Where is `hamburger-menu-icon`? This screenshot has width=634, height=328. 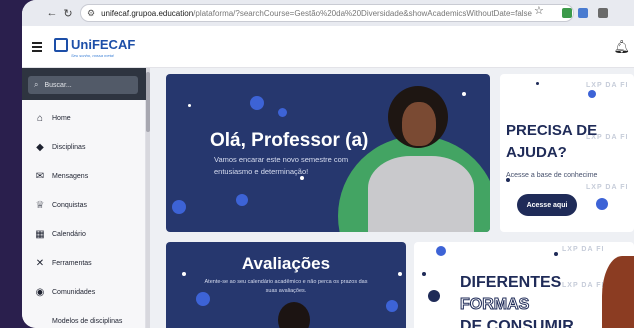 hamburger-menu-icon is located at coordinates (37, 48).